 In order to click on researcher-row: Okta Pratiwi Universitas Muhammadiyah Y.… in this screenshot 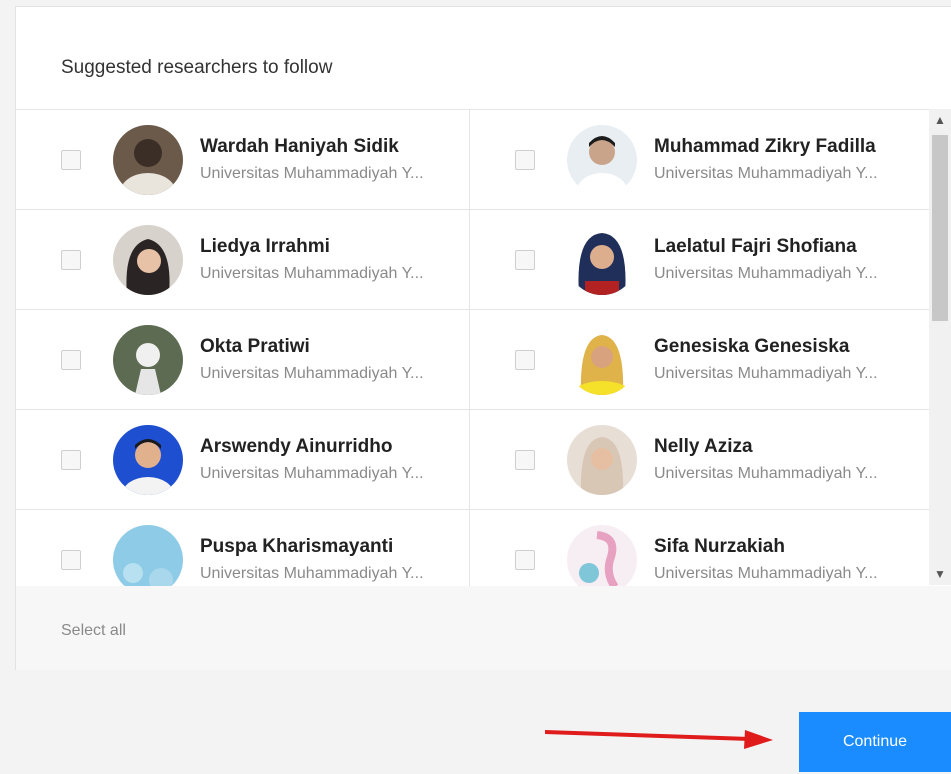, I will do `click(472, 360)`.